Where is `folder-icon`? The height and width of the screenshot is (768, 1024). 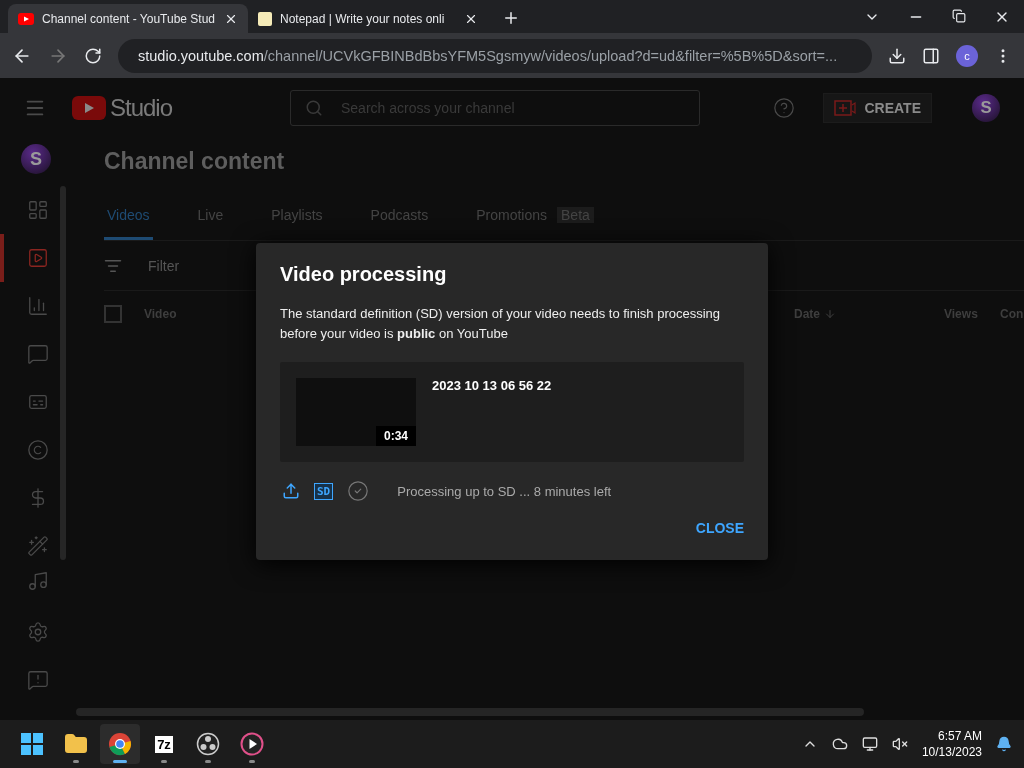
folder-icon is located at coordinates (76, 744).